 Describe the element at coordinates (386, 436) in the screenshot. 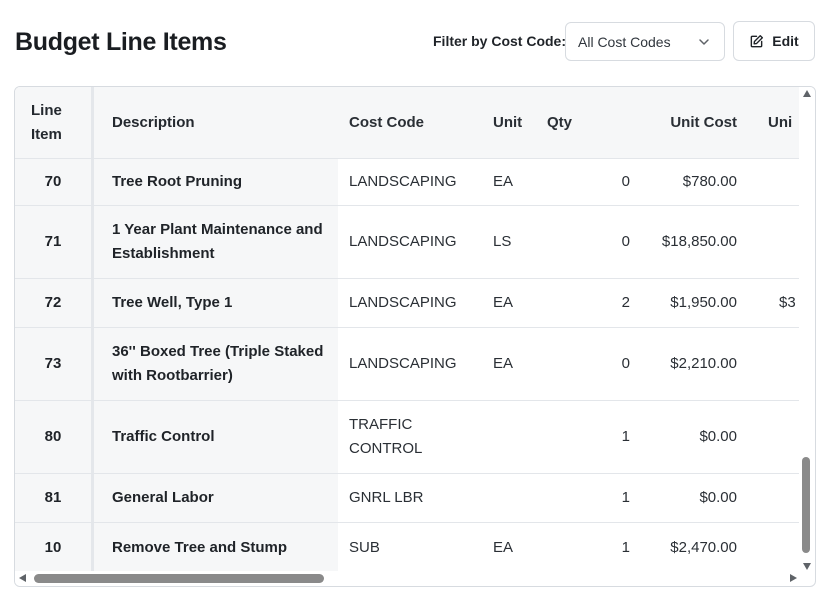

I see `cell-cost-code: TRAFFIC CONTROL` at that location.